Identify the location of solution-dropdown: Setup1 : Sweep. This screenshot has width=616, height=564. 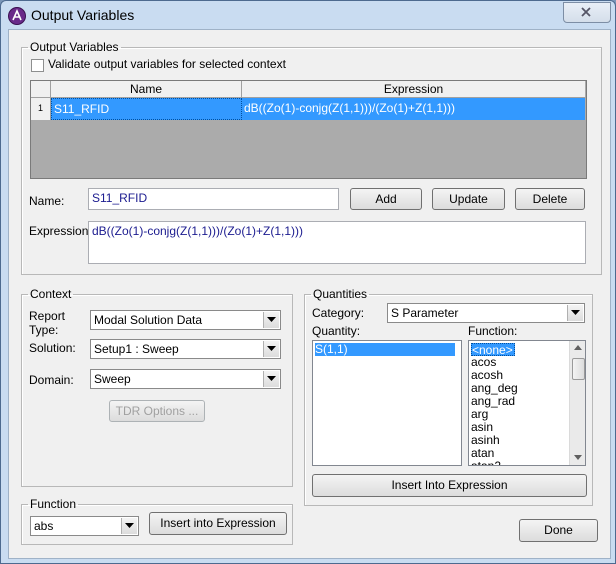
(185, 349).